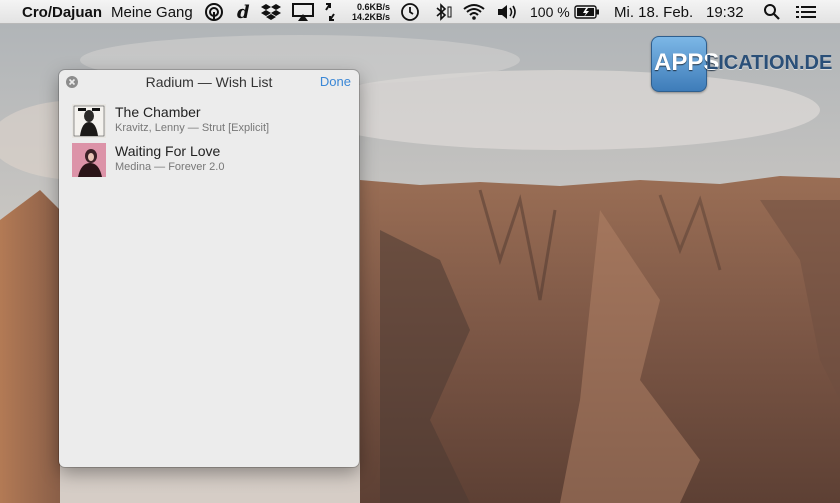  What do you see at coordinates (587, 12) in the screenshot?
I see `battery-icon` at bounding box center [587, 12].